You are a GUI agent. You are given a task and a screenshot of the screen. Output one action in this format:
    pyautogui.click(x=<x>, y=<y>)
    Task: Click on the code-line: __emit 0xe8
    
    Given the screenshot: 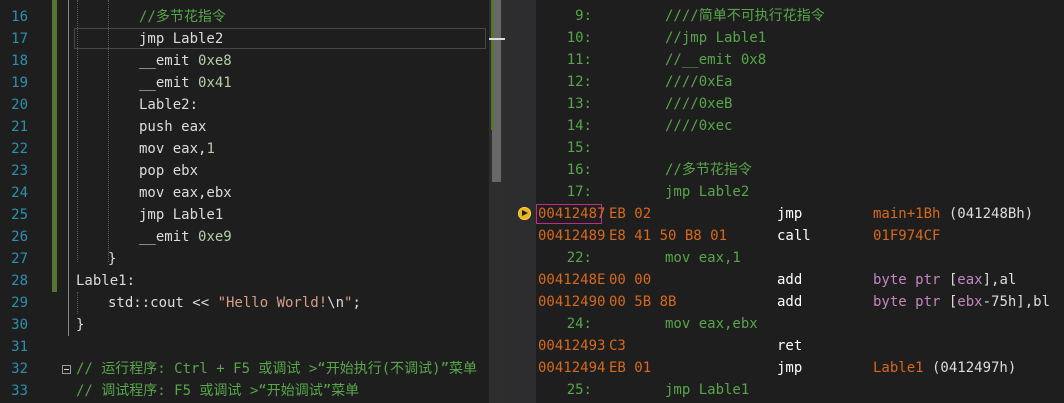 What is the action you would take?
    pyautogui.click(x=185, y=61)
    